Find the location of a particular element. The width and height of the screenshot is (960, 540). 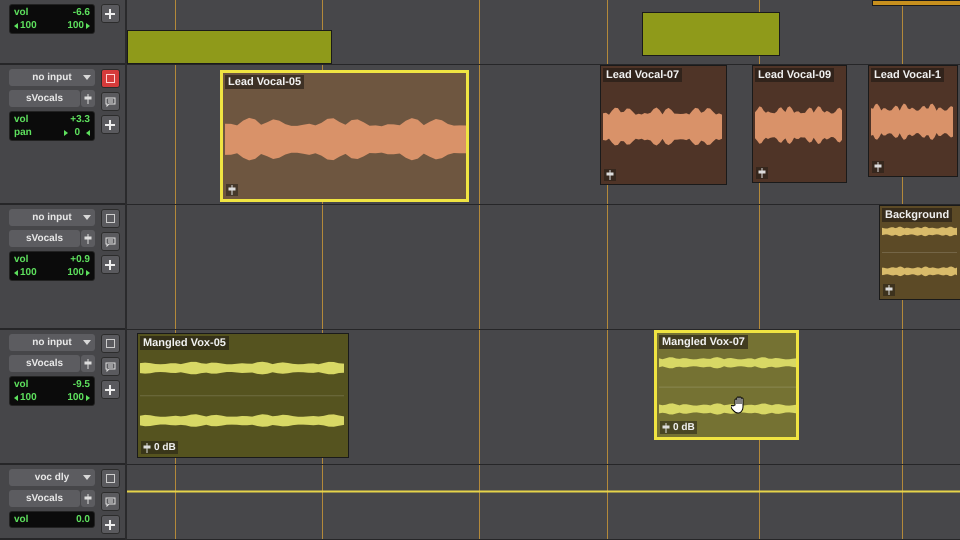

audio-clip: Mangled Vox-07 0 dB is located at coordinates (726, 385).